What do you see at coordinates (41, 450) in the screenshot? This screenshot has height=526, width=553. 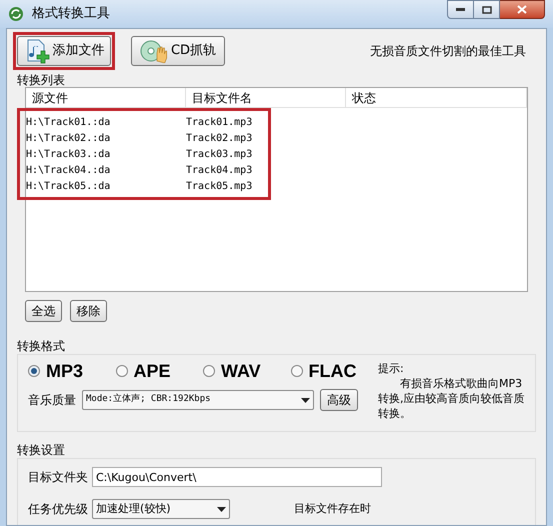 I see `settings-title: 转换设置` at bounding box center [41, 450].